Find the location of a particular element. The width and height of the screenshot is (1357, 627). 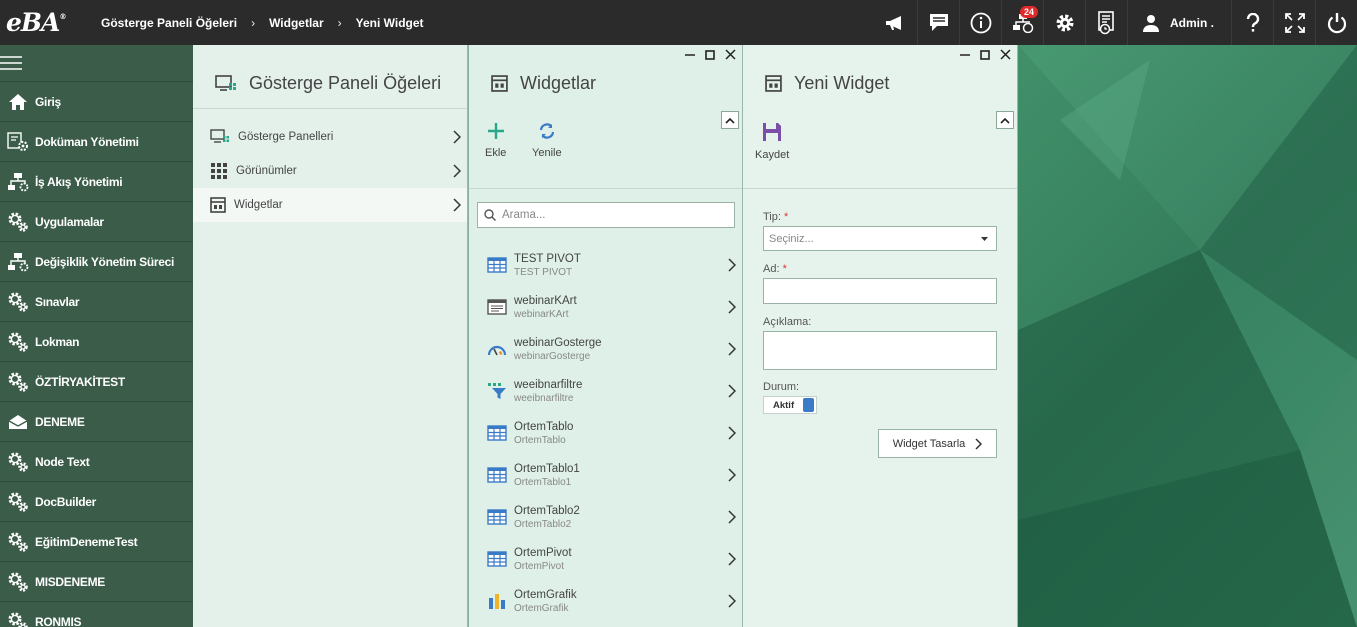

reports-button is located at coordinates (1106, 22).